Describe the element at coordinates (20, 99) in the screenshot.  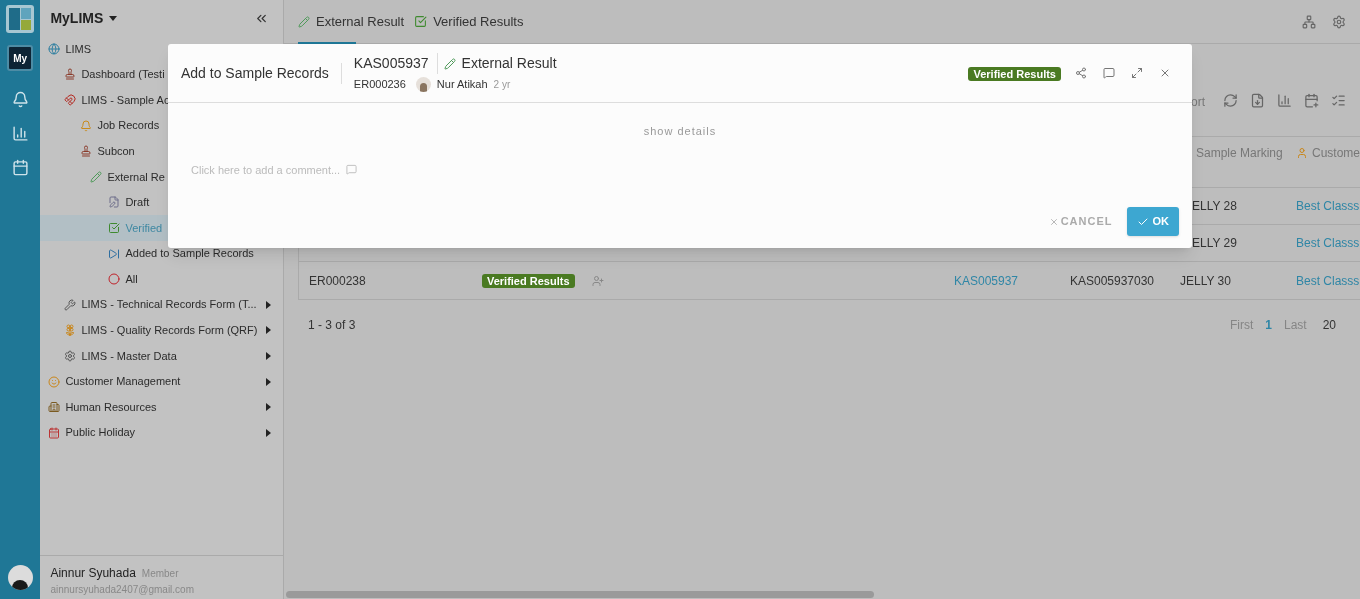
I see `notifications-icon` at that location.